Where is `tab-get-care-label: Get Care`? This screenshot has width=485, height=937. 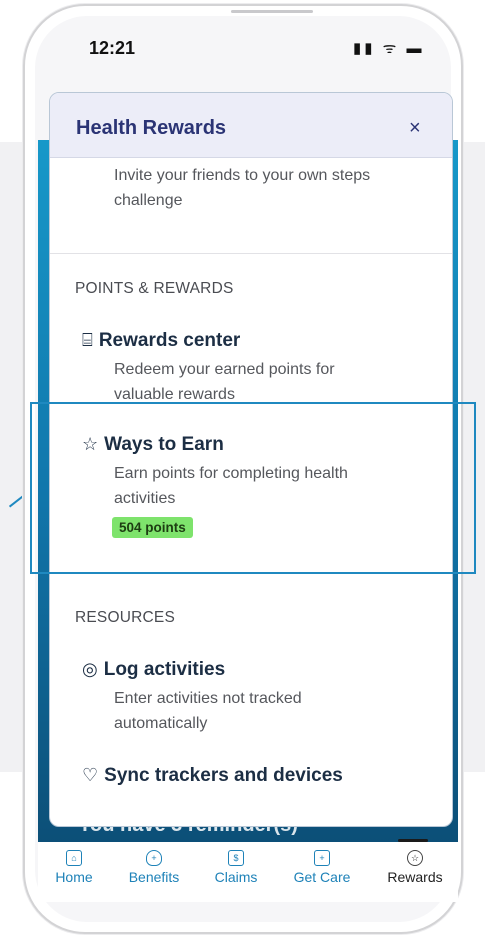 tab-get-care-label: Get Care is located at coordinates (322, 877).